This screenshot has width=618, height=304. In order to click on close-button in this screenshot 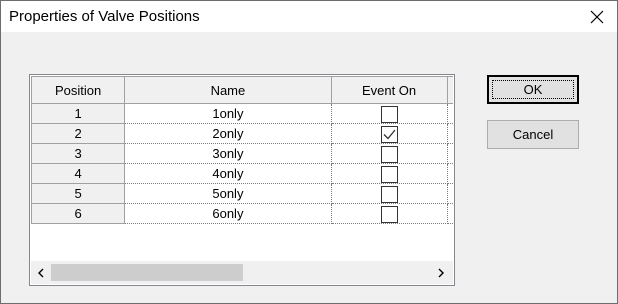, I will do `click(596, 16)`.